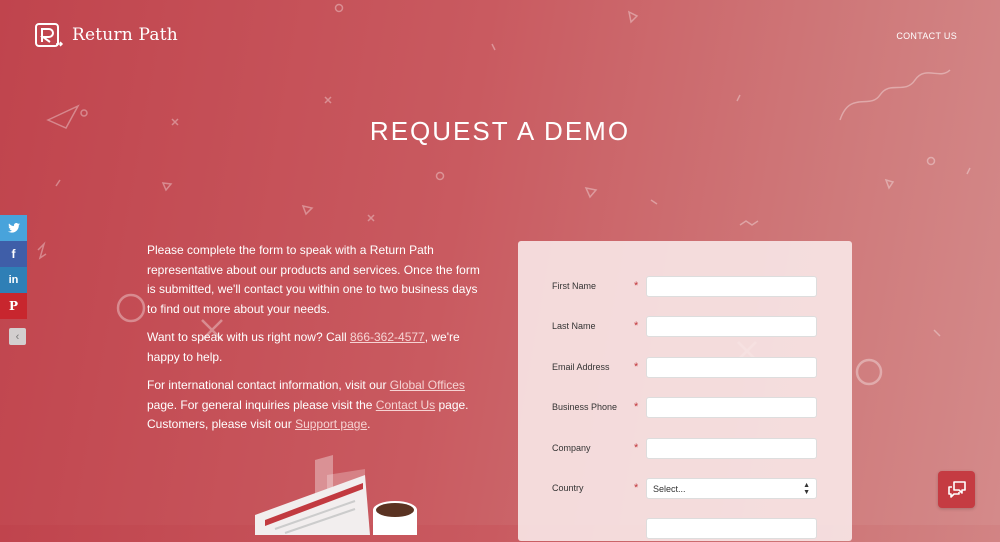 This screenshot has height=542, width=1000. Describe the element at coordinates (574, 326) in the screenshot. I see `last-name-label: Last Name` at that location.